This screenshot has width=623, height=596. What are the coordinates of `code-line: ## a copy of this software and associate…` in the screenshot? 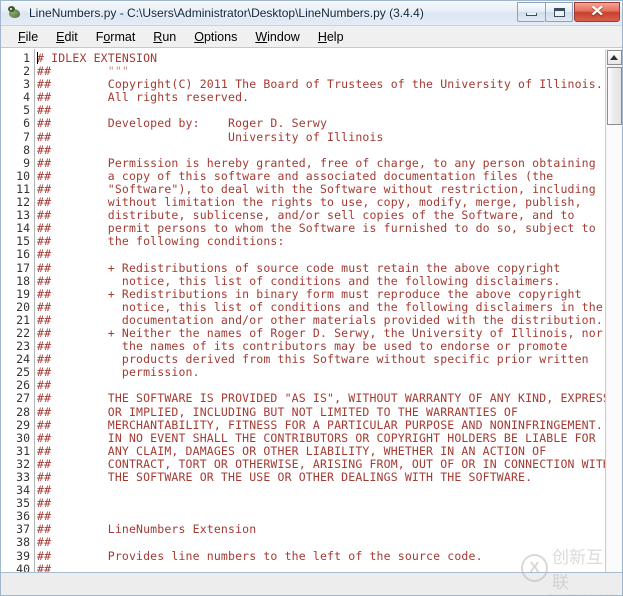 It's located at (295, 175).